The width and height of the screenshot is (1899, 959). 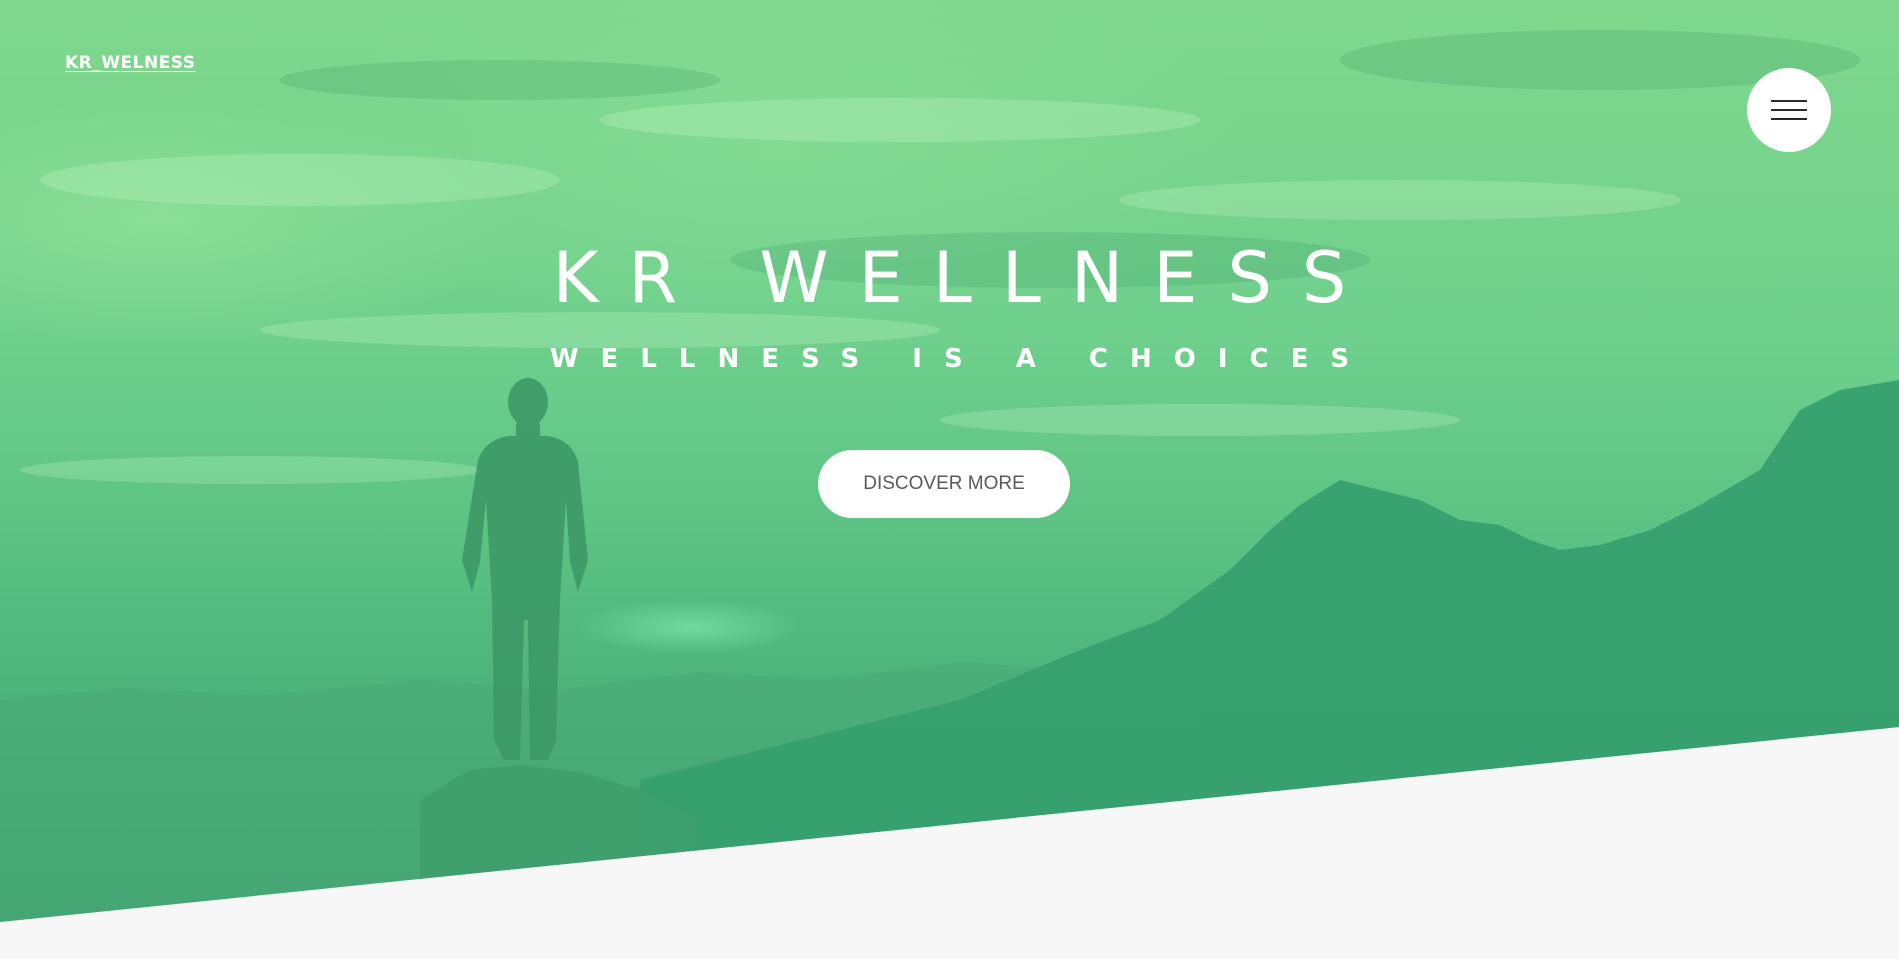 I want to click on hamburger-menu-icon, so click(x=1789, y=101).